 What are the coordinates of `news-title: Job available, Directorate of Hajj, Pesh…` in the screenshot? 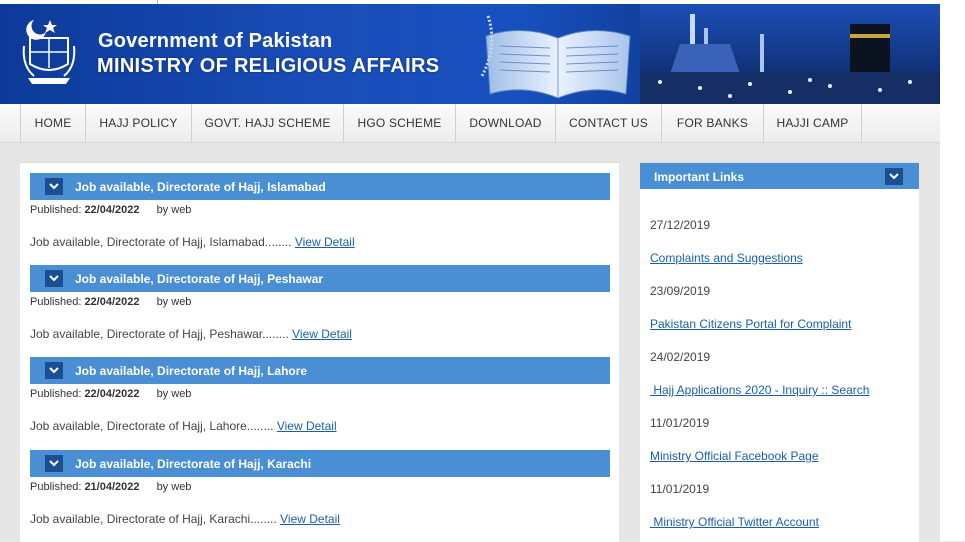 It's located at (199, 279).